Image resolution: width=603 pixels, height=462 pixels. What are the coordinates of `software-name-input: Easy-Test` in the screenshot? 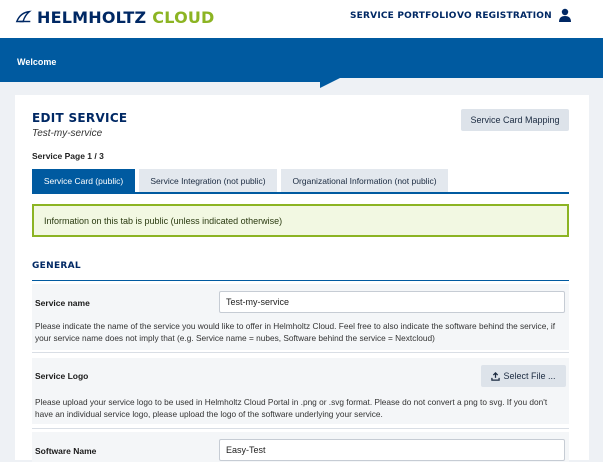 It's located at (392, 450).